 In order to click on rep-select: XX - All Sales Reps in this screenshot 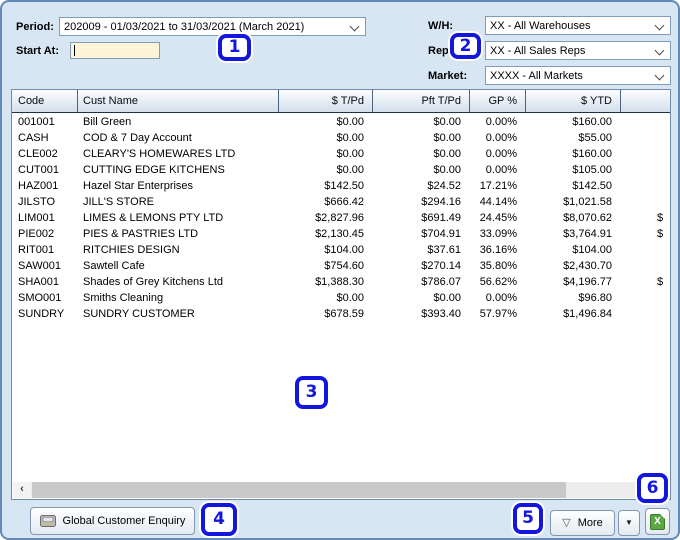, I will do `click(578, 50)`.